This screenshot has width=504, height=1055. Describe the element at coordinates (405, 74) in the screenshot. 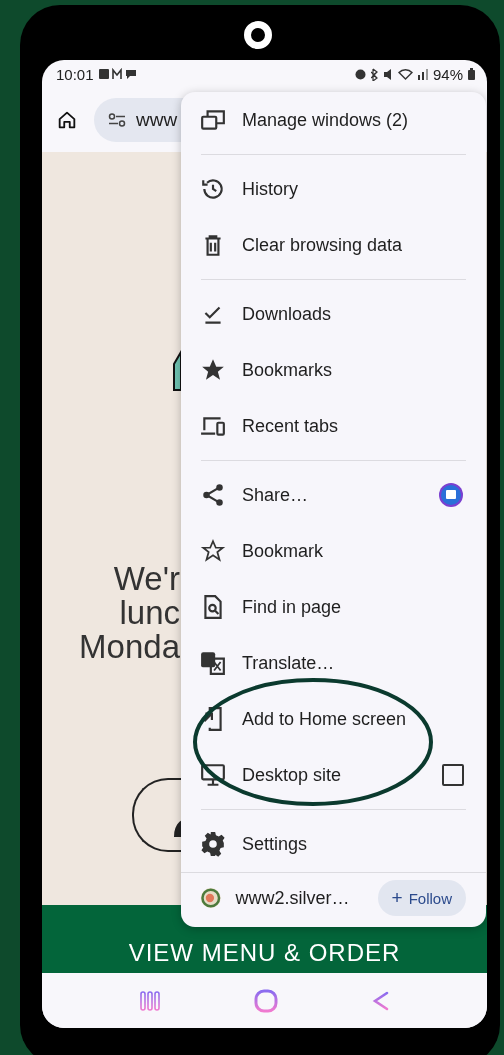

I see `wifi-icon` at that location.